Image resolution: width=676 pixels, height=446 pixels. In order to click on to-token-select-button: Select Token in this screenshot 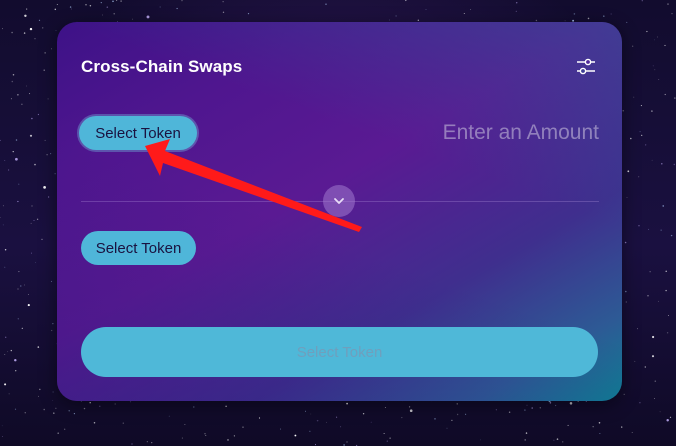, I will do `click(138, 248)`.